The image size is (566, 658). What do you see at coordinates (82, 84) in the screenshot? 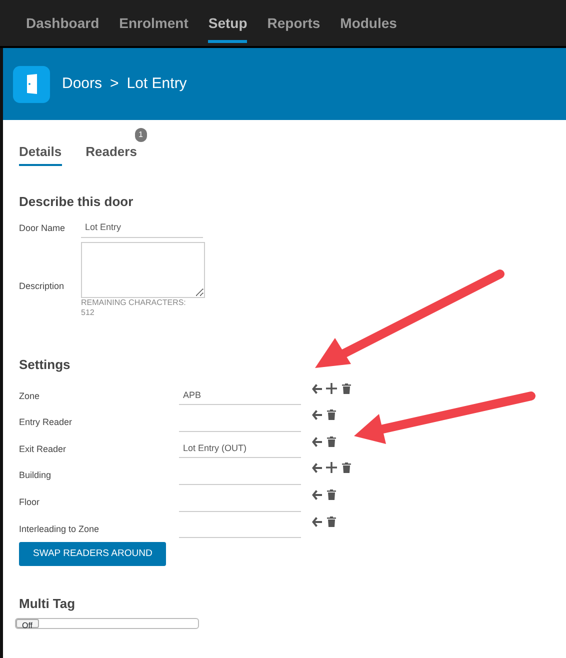
I see `breadcrumb-link: Doors` at bounding box center [82, 84].